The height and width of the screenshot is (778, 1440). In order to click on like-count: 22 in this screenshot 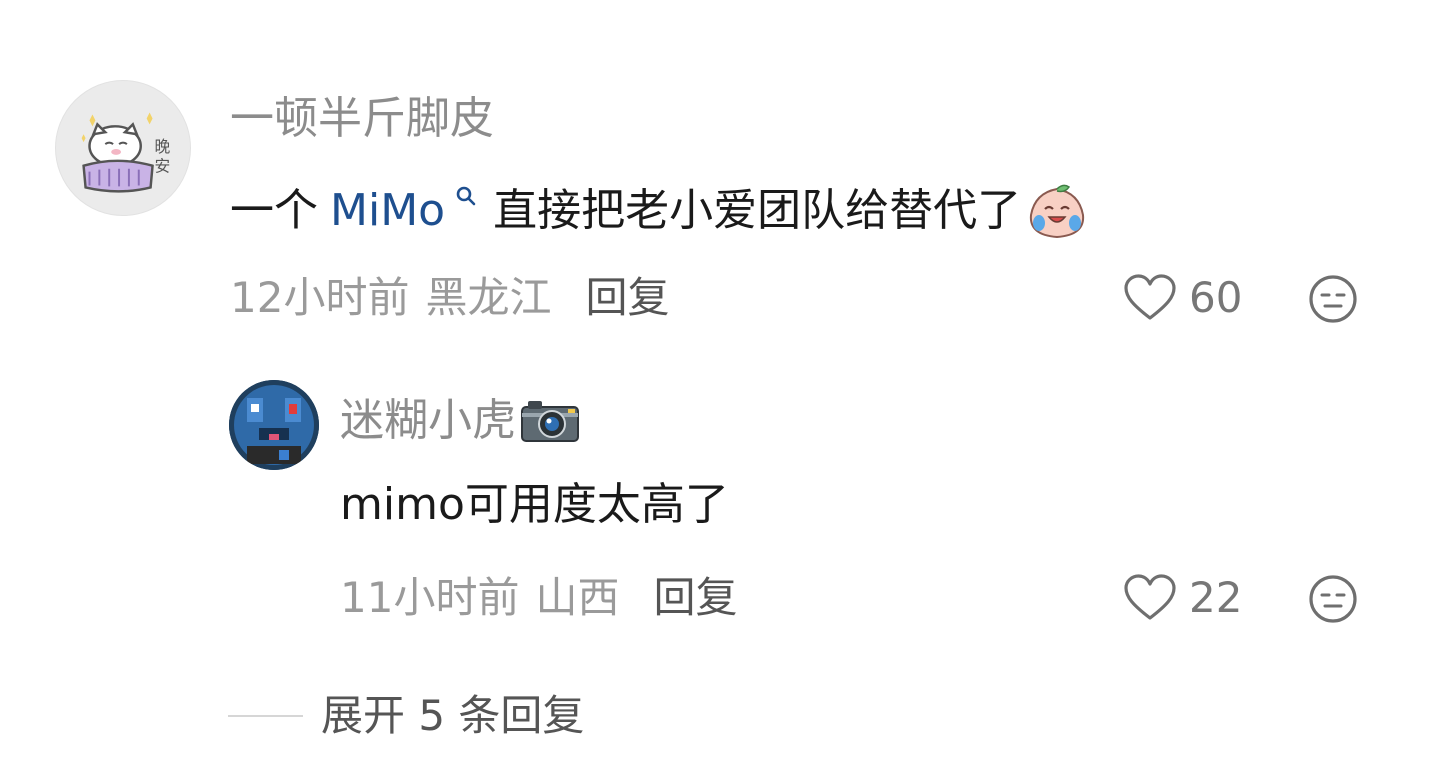, I will do `click(1216, 597)`.